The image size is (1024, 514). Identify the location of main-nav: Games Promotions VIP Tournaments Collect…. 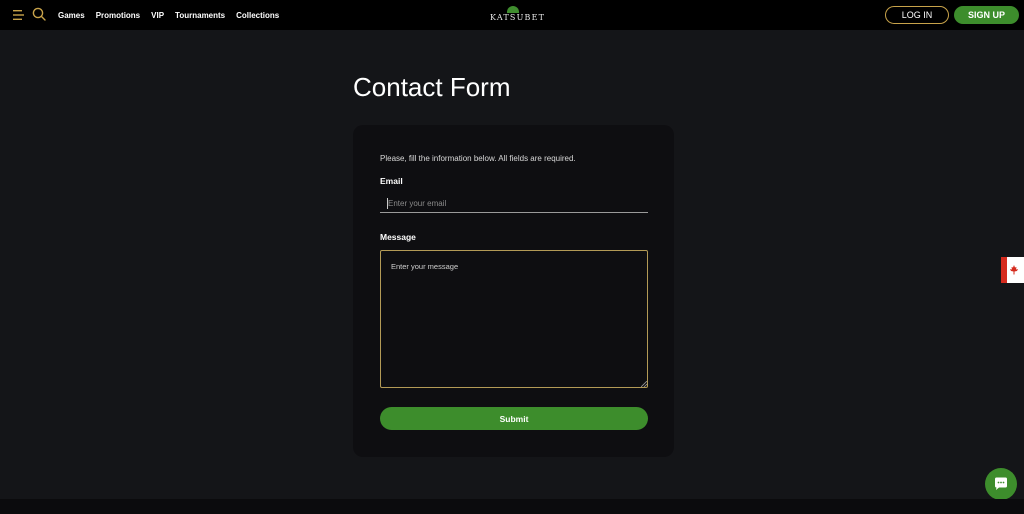
(168, 15).